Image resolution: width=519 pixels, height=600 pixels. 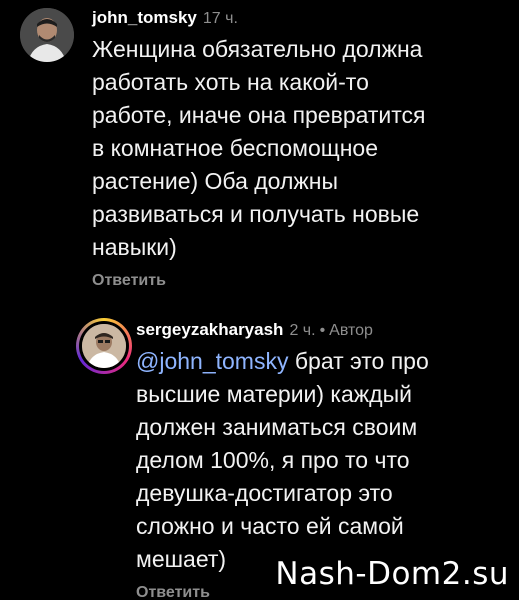 I want to click on story-ring-avatar, so click(x=104, y=346).